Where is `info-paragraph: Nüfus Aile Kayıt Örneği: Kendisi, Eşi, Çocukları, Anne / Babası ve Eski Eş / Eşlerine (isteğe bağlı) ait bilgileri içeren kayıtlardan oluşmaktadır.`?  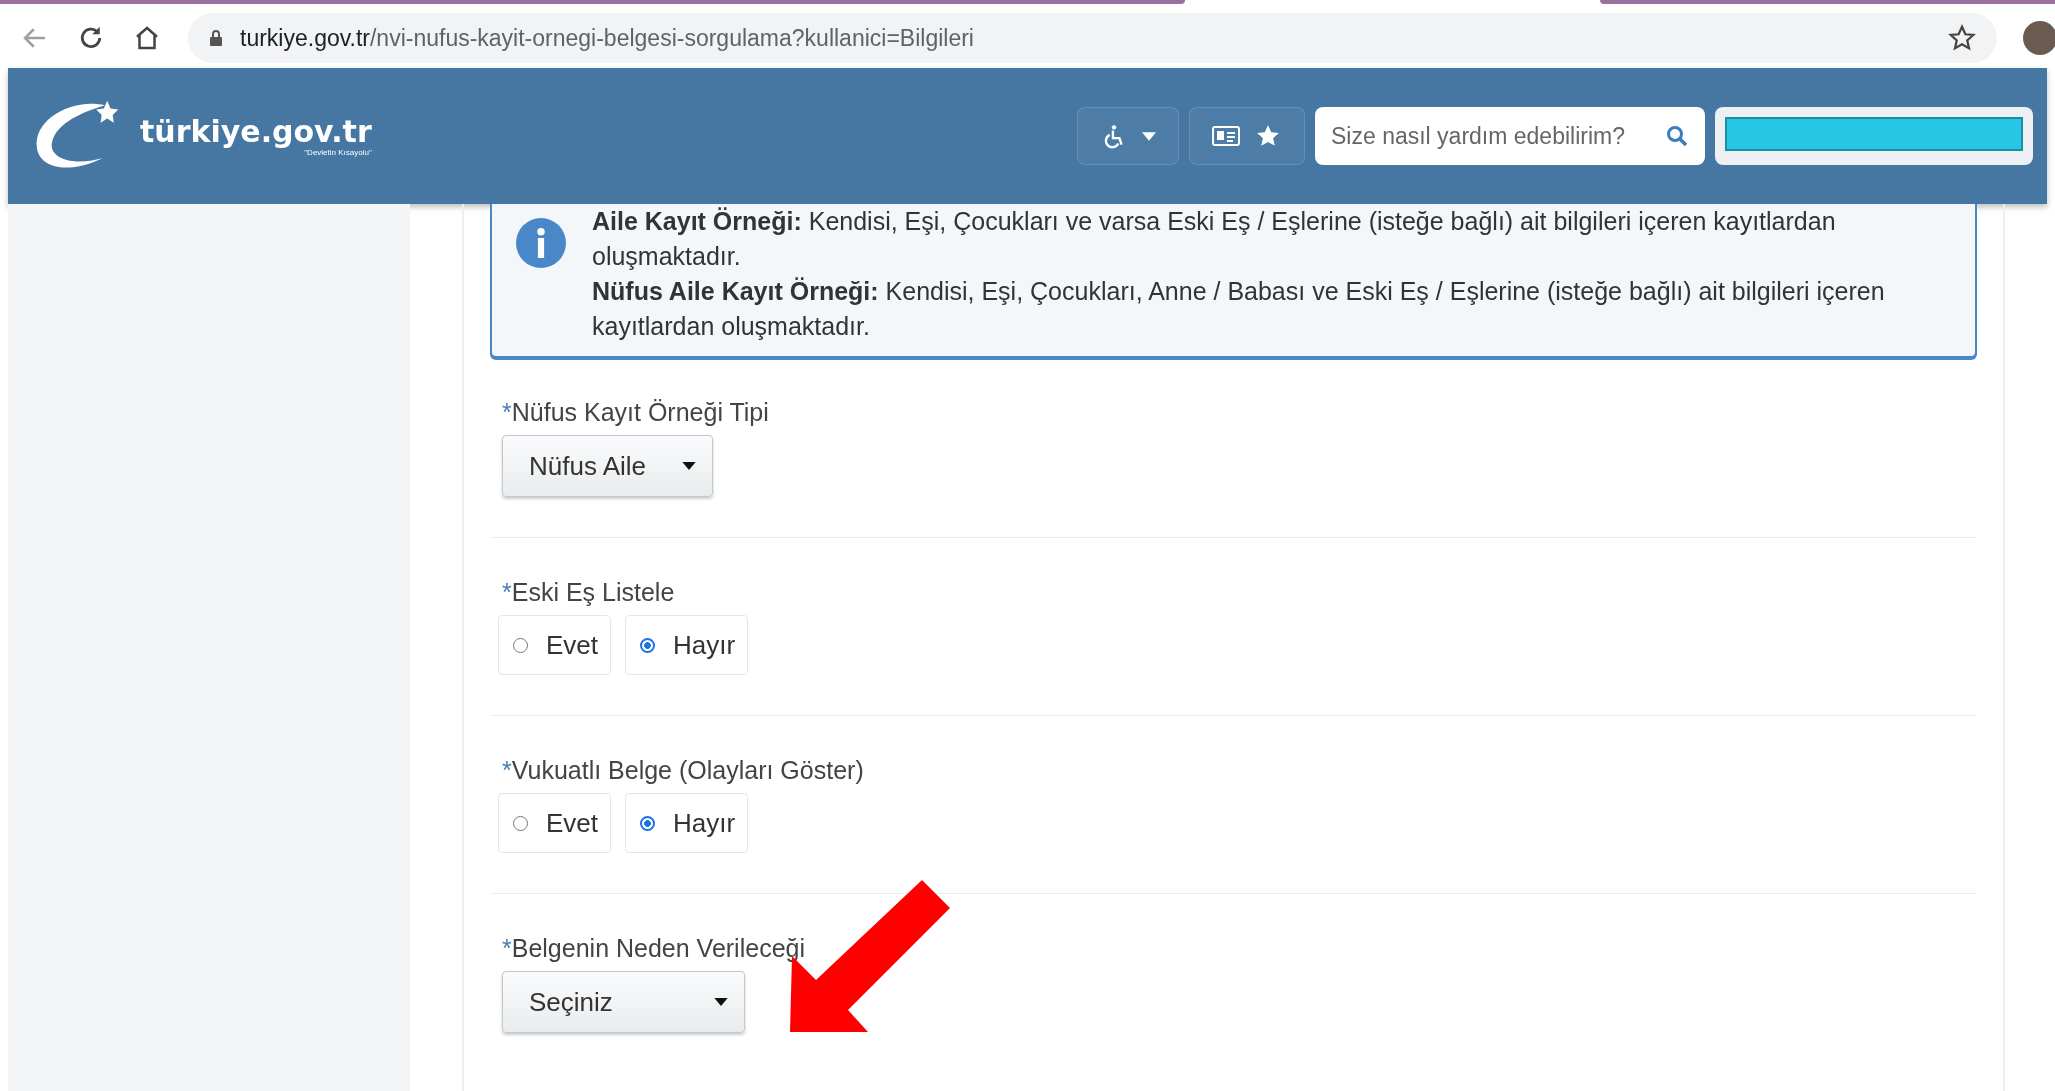 info-paragraph: Nüfus Aile Kayıt Örneği: Kendisi, Eşi, Çocukları, Anne / Babası ve Eski Eş / Eşlerine (isteğe bağlı) ait bilgileri içeren kayıtlardan oluşmaktadır. is located at coordinates (1239, 309).